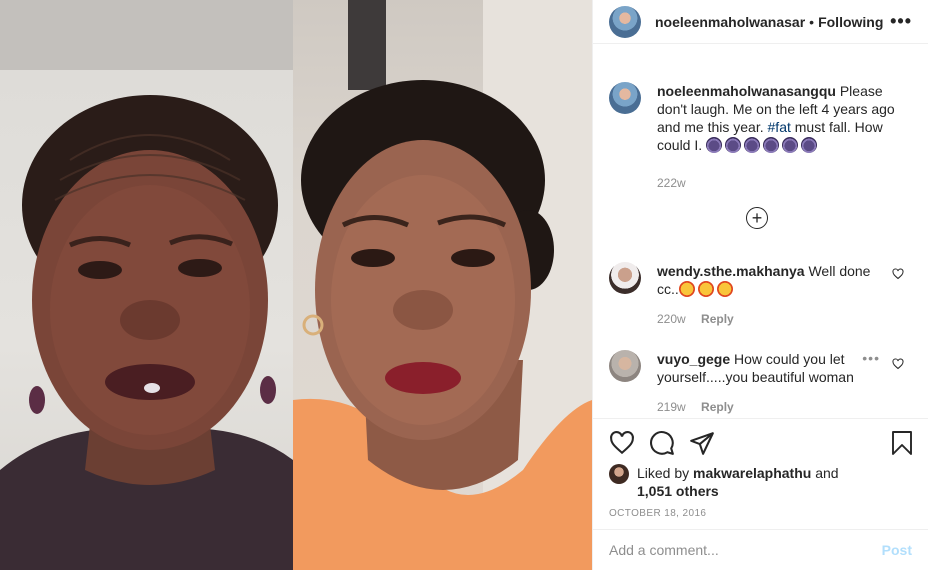 Image resolution: width=928 pixels, height=570 pixels. I want to click on comment-username: wendy.sthe.makhanya, so click(731, 271).